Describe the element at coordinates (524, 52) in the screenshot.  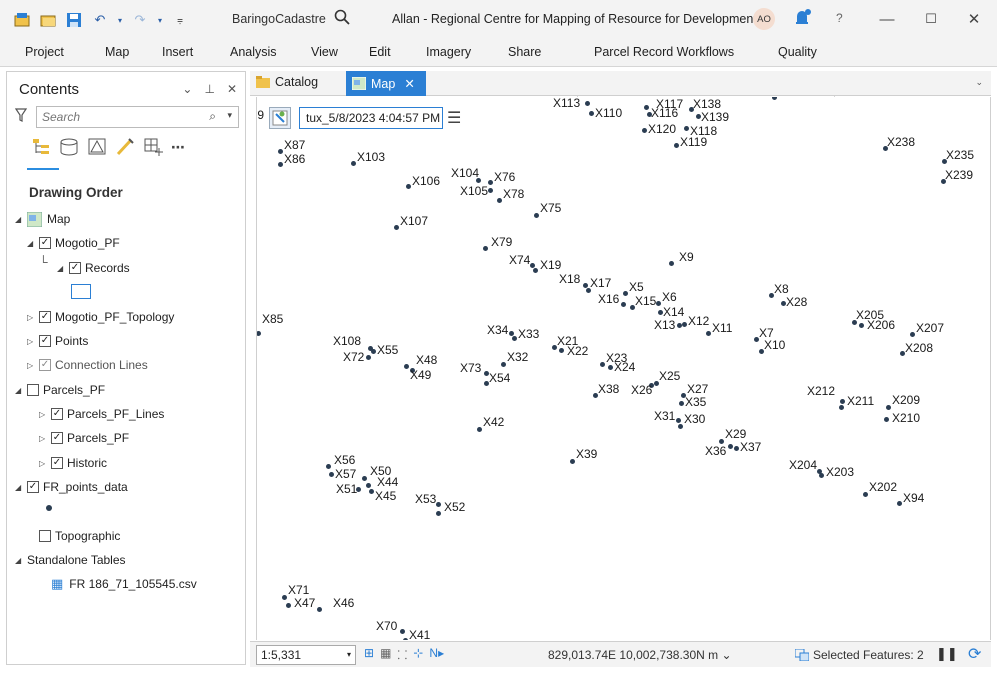
I see `ribbon-tab-share: Share` at that location.